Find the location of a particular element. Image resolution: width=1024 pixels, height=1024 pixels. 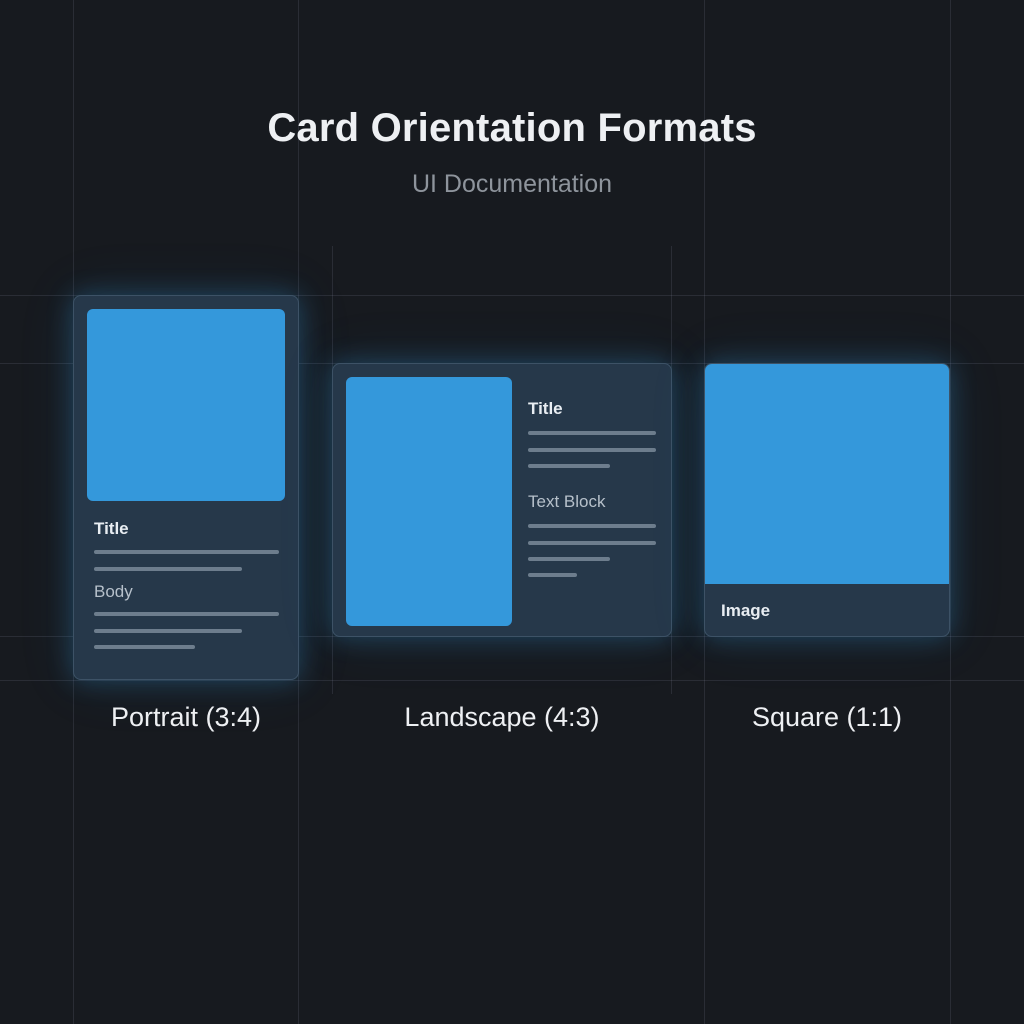

landscape-card-title: Title is located at coordinates (545, 408).